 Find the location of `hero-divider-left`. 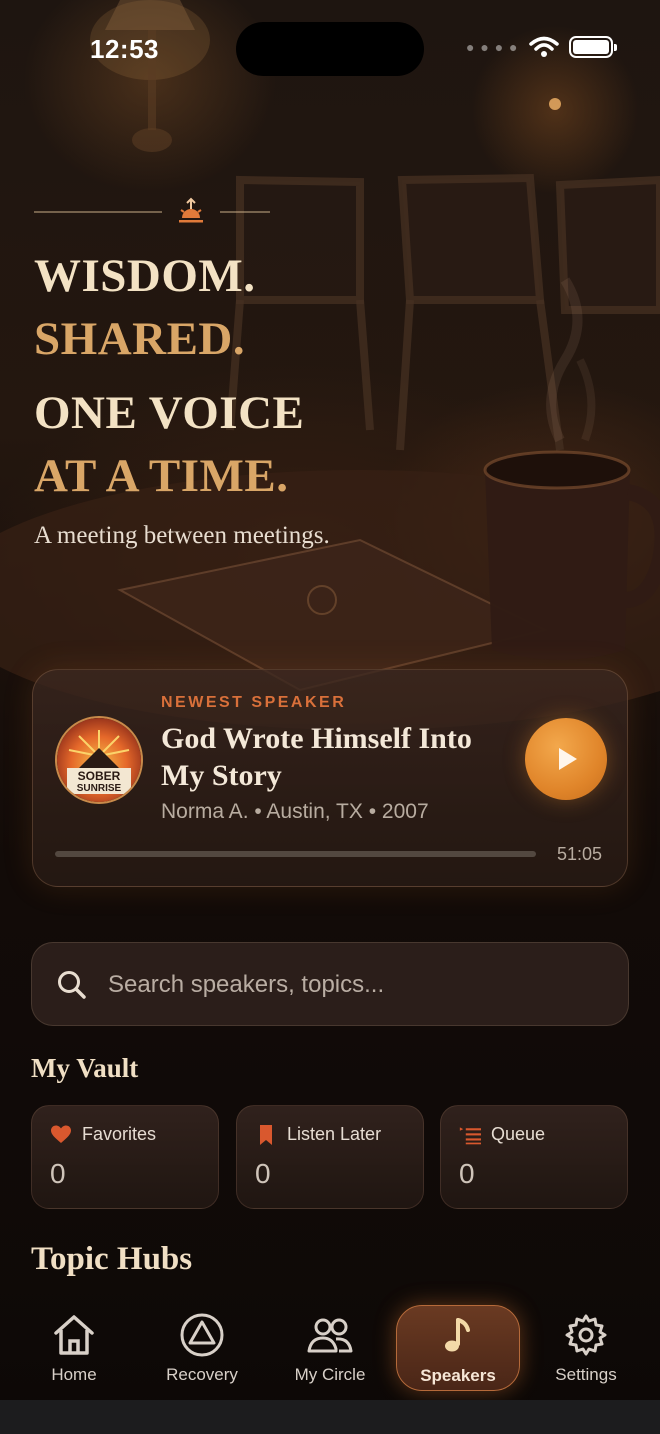

hero-divider-left is located at coordinates (98, 212).